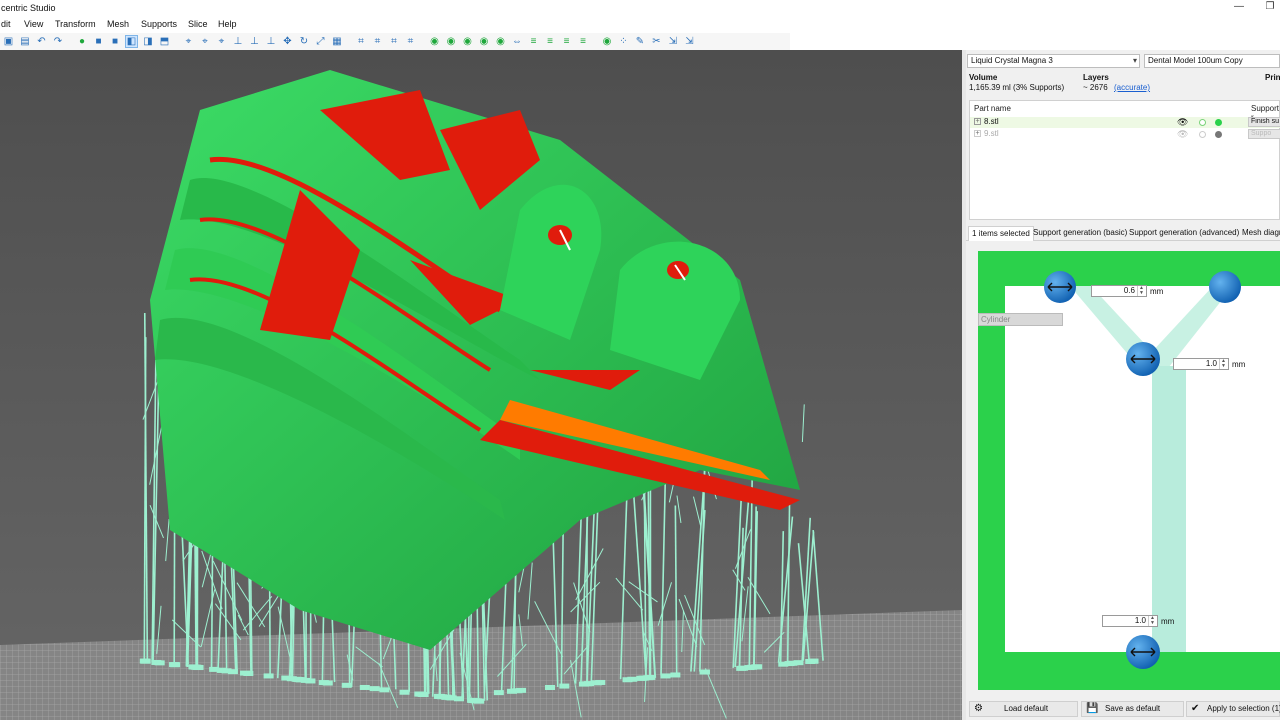 This screenshot has height=720, width=1280. Describe the element at coordinates (227, 24) in the screenshot. I see `menu-help: Help` at that location.